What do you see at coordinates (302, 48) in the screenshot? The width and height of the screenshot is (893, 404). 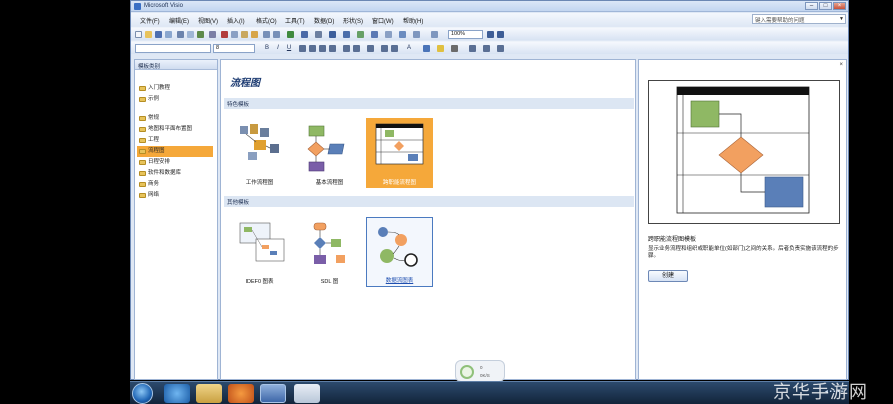 I see `align-left-icon` at bounding box center [302, 48].